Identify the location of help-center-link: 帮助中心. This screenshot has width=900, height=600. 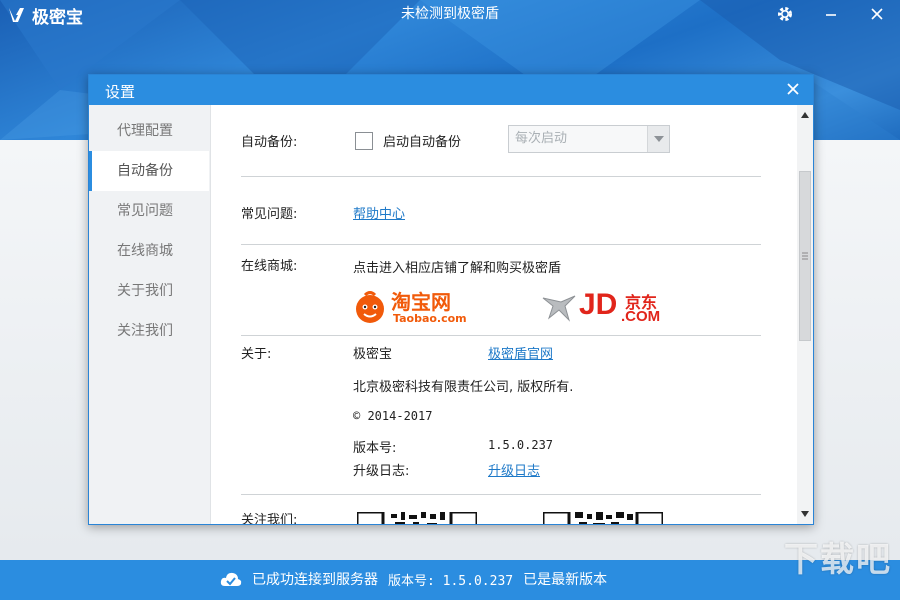
(379, 212).